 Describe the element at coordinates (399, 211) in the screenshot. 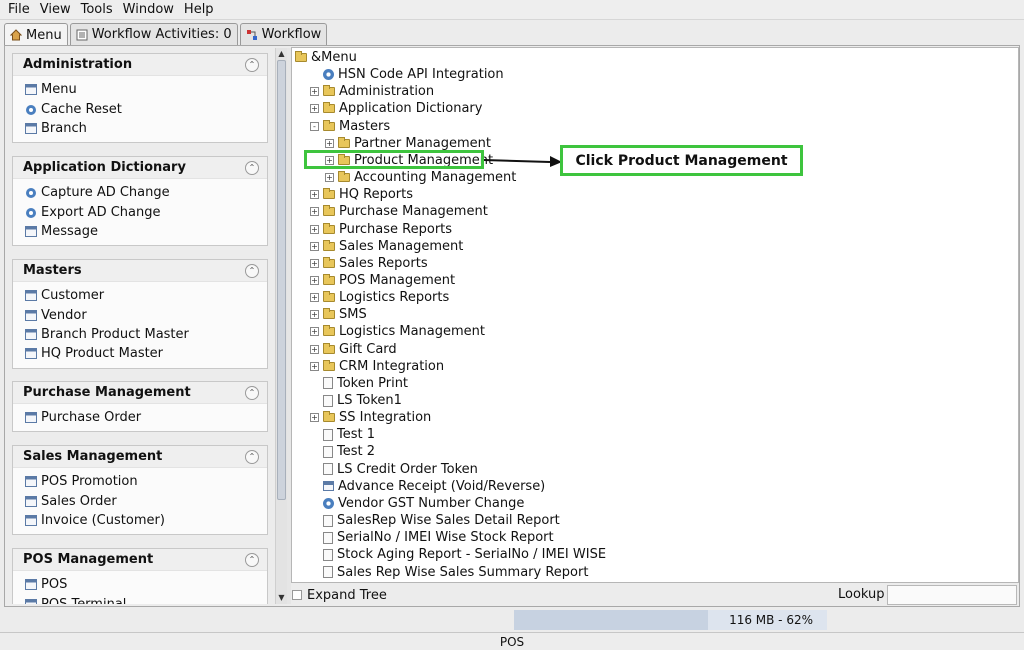

I see `tree-node: + Purchase Management` at that location.